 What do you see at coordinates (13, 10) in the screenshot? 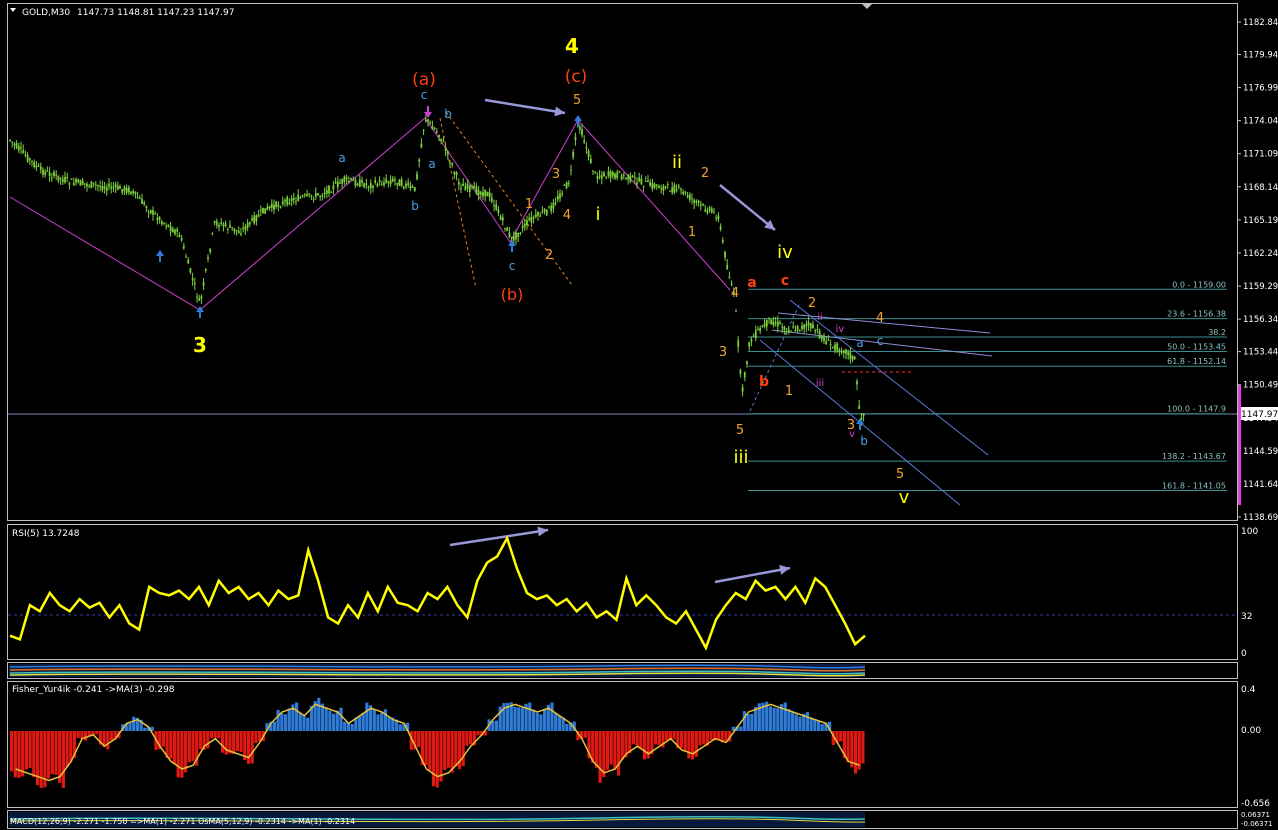
I see `chart-menu-triangle-icon` at bounding box center [13, 10].